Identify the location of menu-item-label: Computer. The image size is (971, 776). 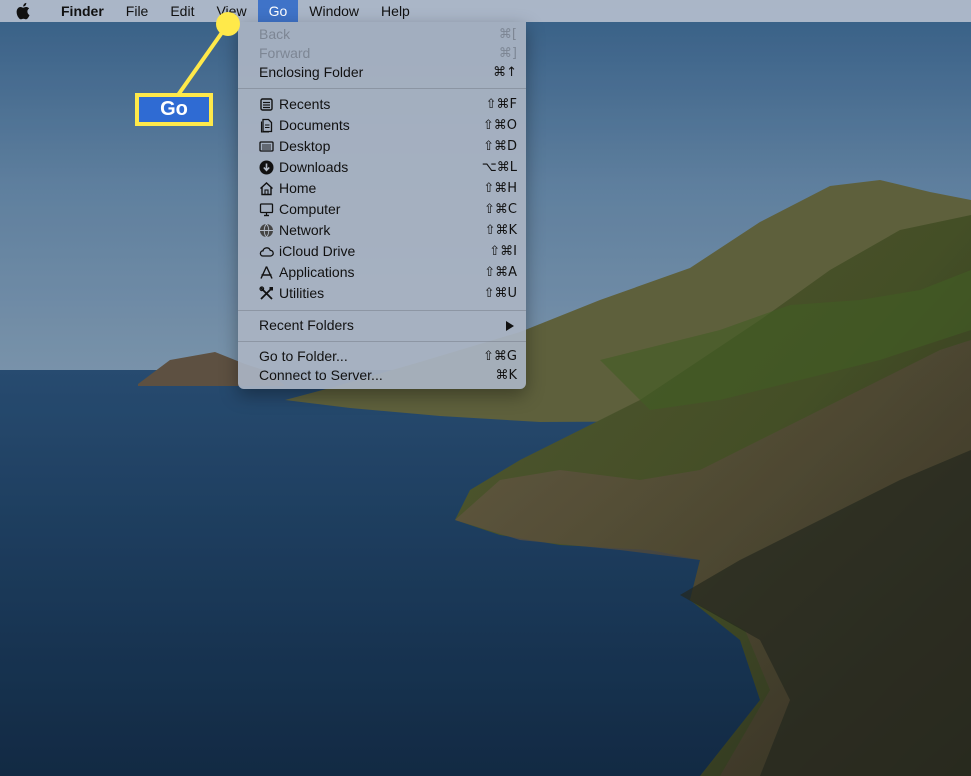
(310, 209).